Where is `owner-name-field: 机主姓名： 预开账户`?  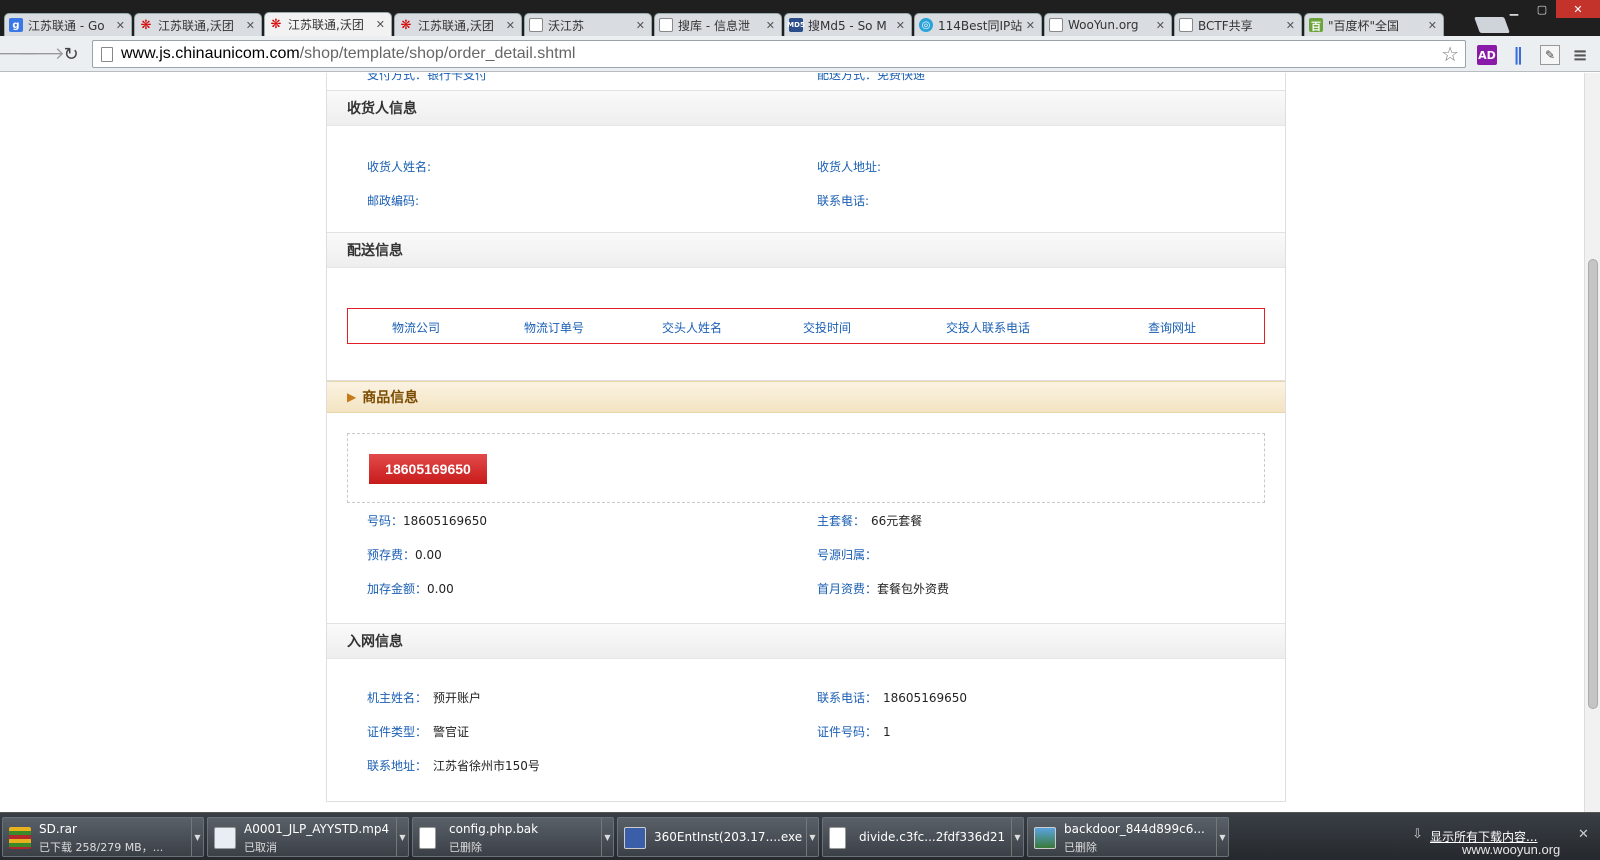 owner-name-field: 机主姓名： 预开账户 is located at coordinates (424, 698).